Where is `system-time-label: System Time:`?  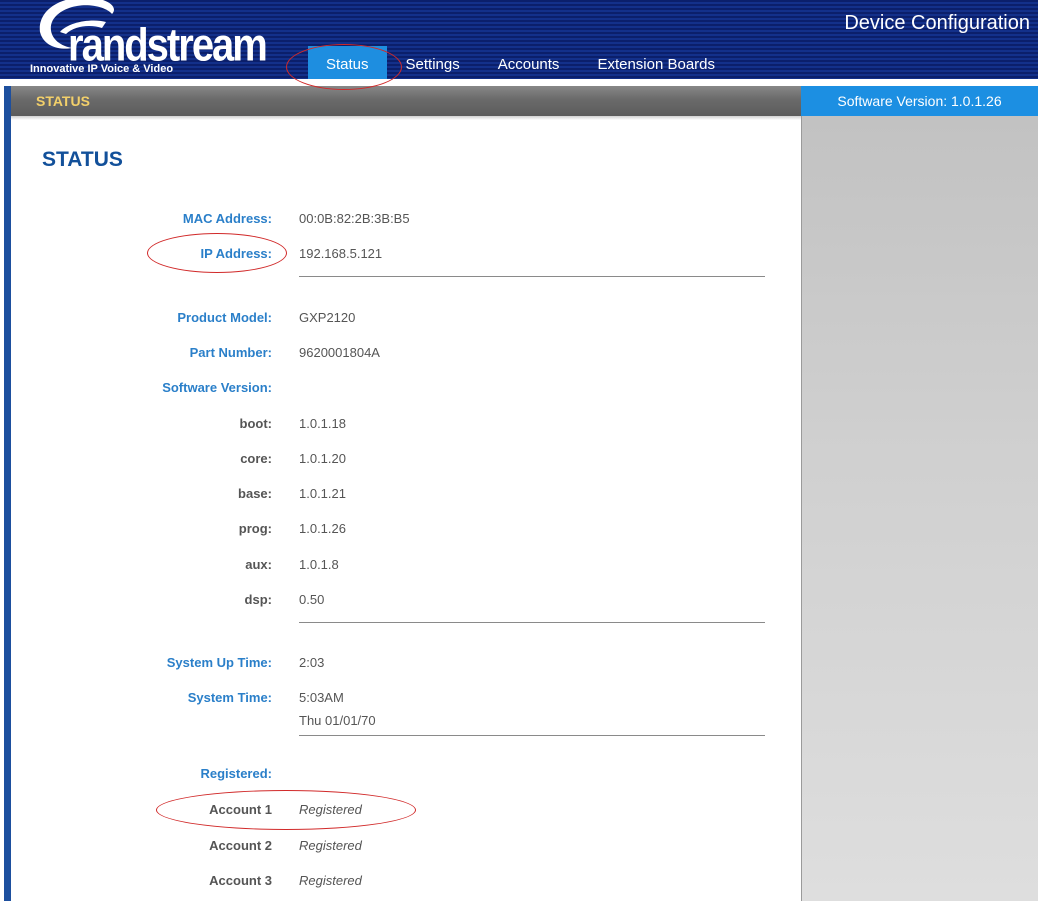 system-time-label: System Time: is located at coordinates (229, 697).